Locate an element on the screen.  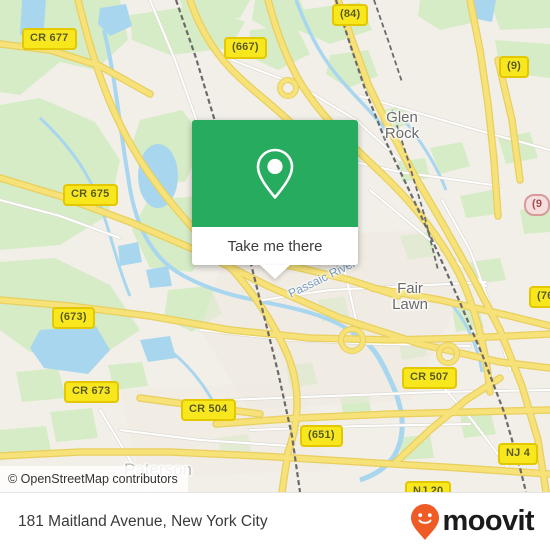
location-popup-card: Take me there is located at coordinates (275, 199).